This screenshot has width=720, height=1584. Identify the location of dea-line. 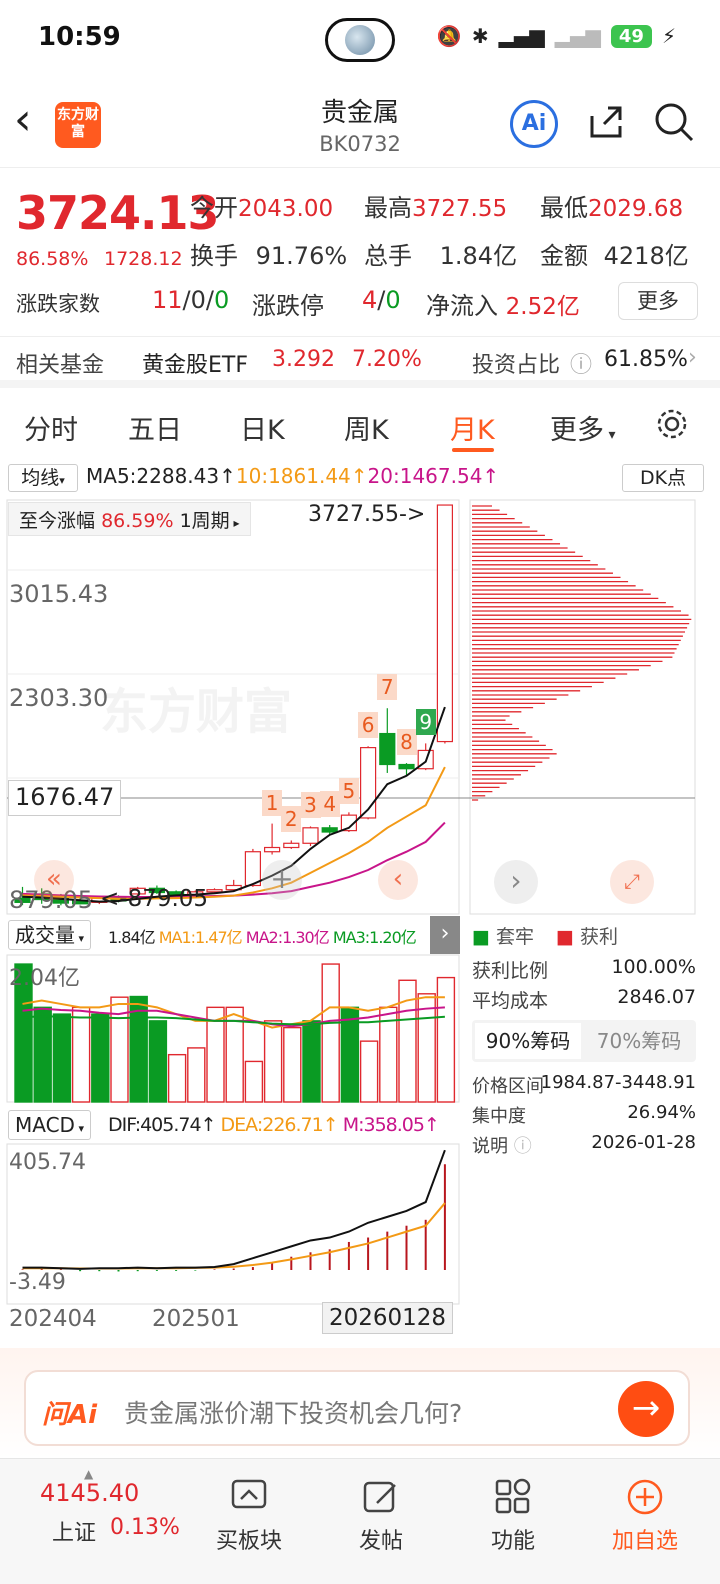
(234, 1236).